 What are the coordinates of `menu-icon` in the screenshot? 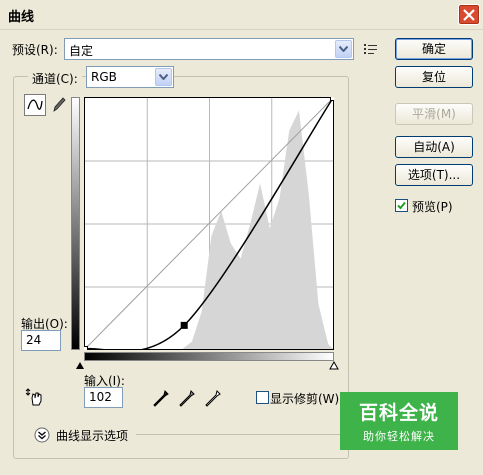 It's located at (370, 49).